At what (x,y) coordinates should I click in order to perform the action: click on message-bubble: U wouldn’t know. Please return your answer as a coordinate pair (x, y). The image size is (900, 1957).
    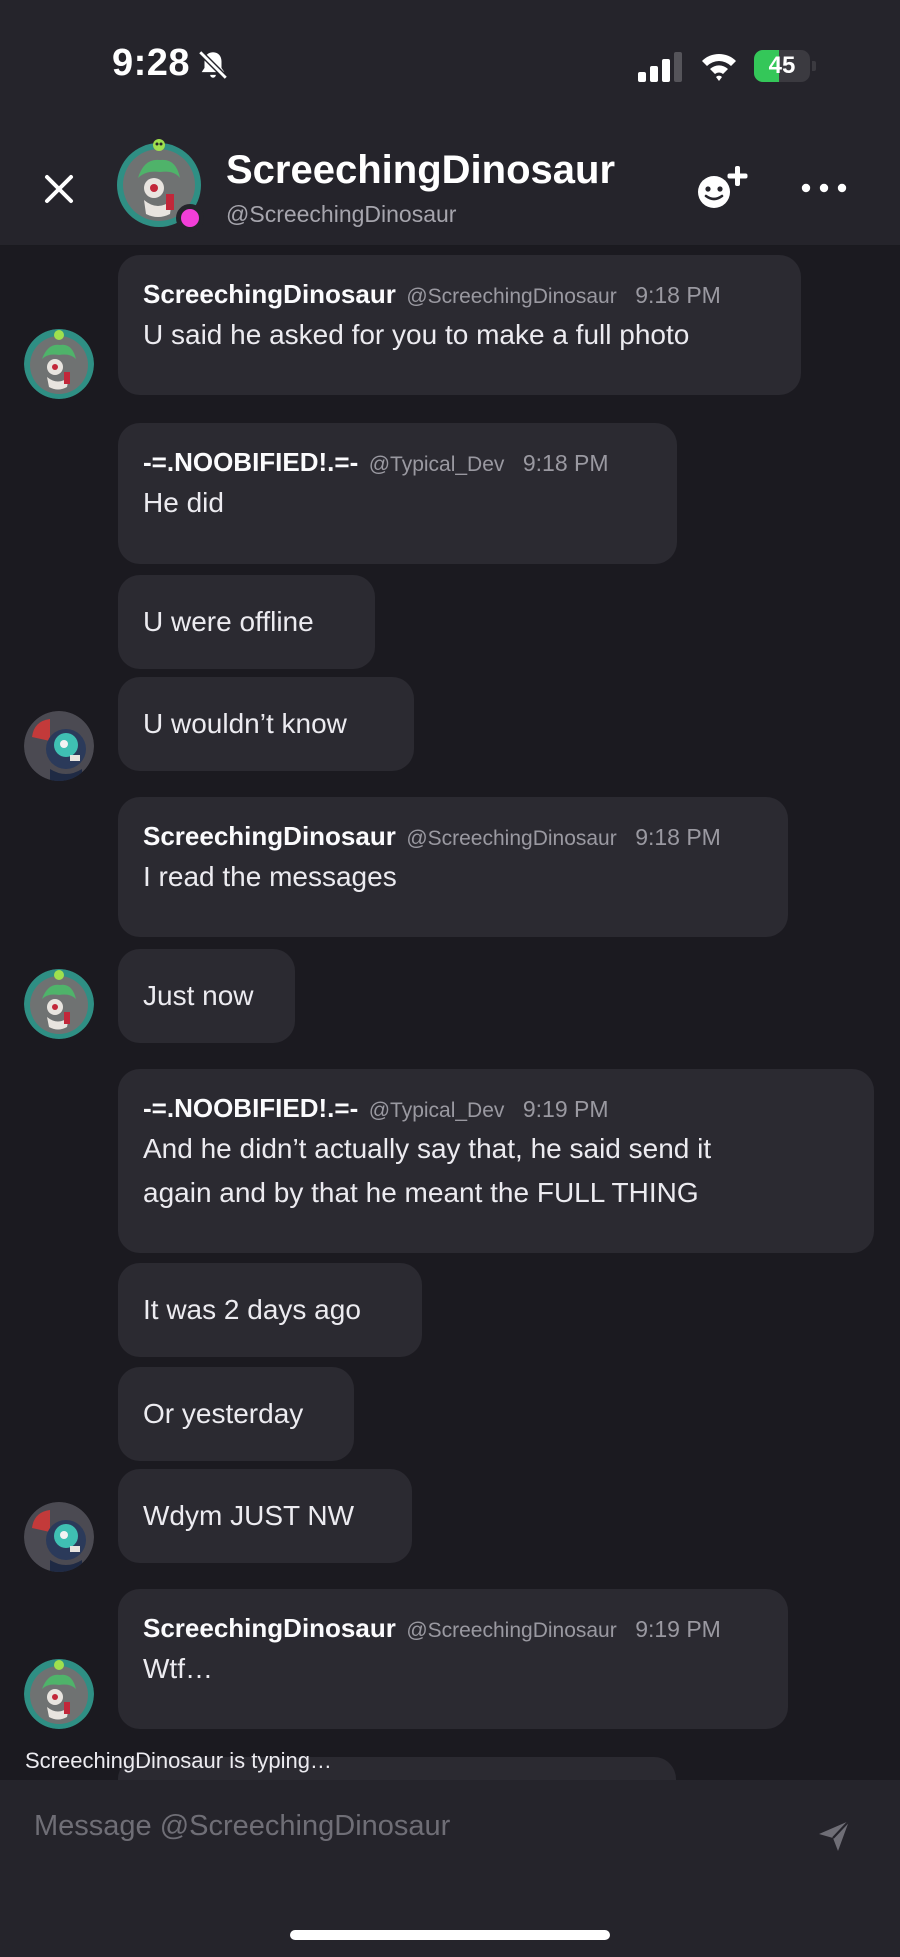
    Looking at the image, I should click on (266, 724).